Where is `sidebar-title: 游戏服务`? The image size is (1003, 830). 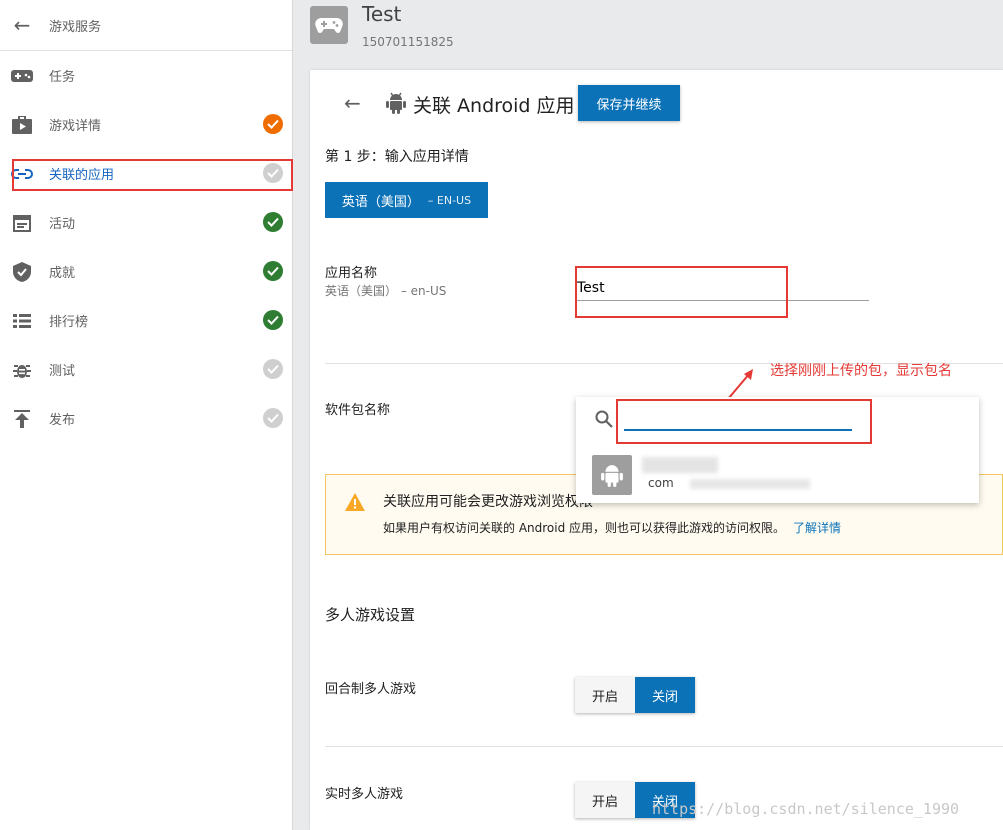
sidebar-title: 游戏服务 is located at coordinates (75, 27).